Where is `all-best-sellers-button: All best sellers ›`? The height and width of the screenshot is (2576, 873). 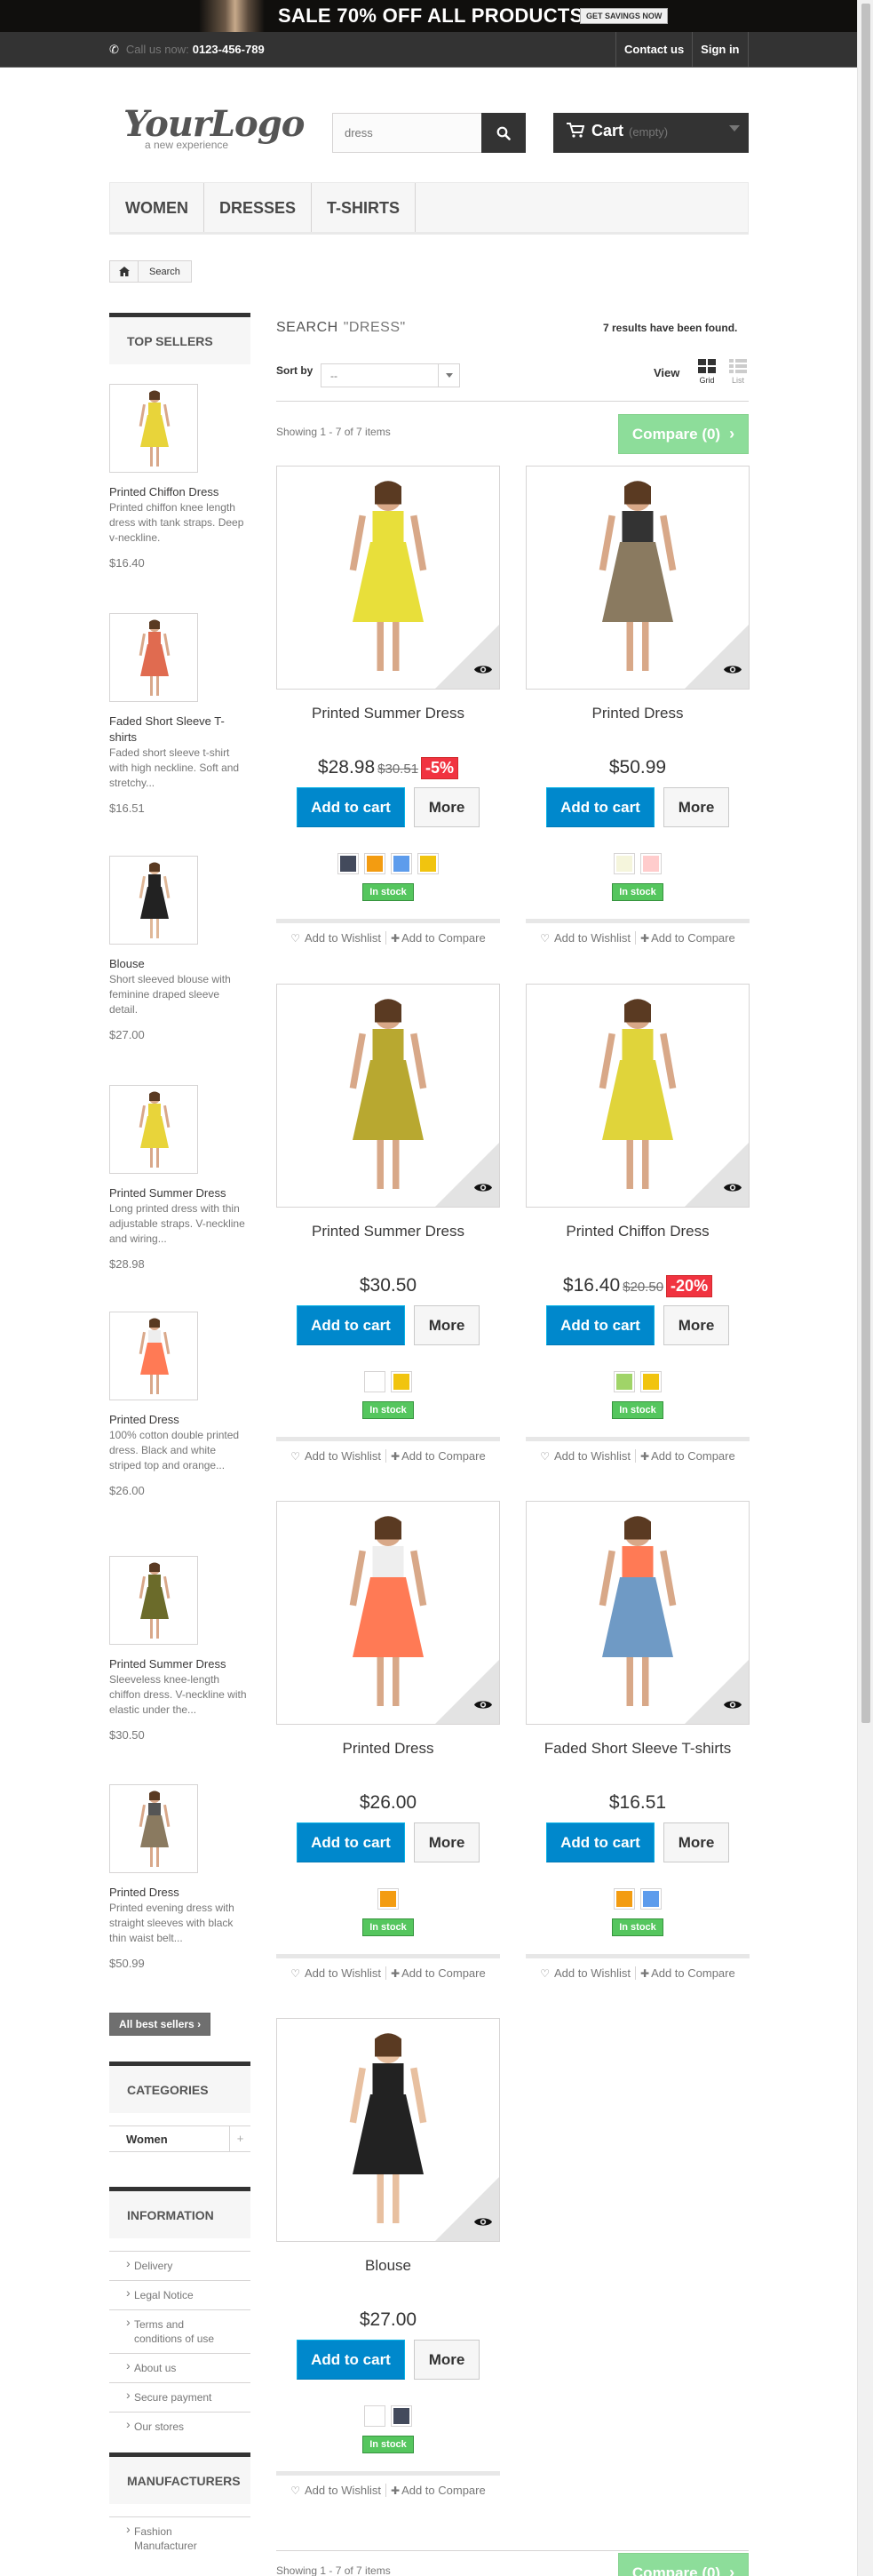 all-best-sellers-button: All best sellers › is located at coordinates (160, 2025).